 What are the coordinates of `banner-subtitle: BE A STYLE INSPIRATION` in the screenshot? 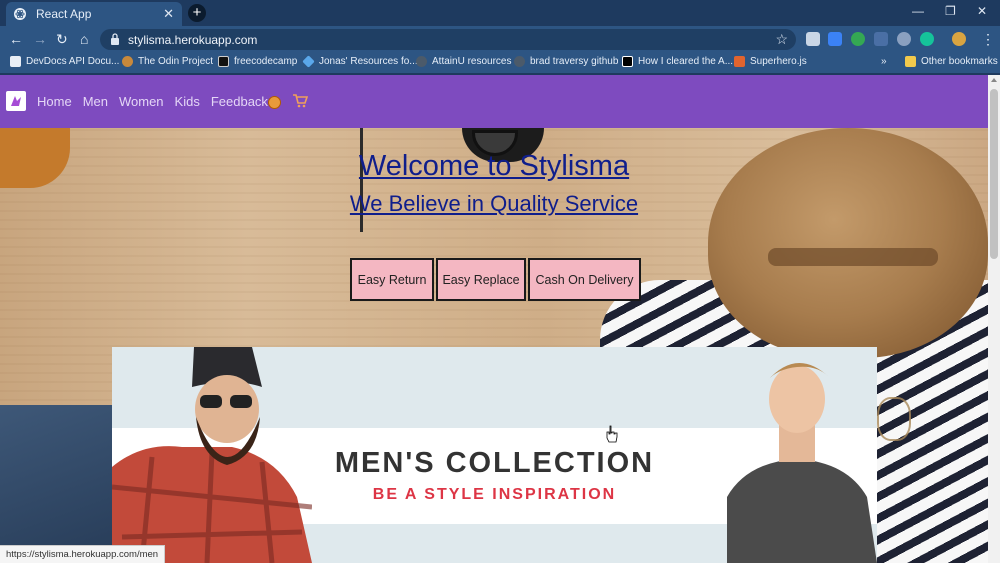 It's located at (494, 494).